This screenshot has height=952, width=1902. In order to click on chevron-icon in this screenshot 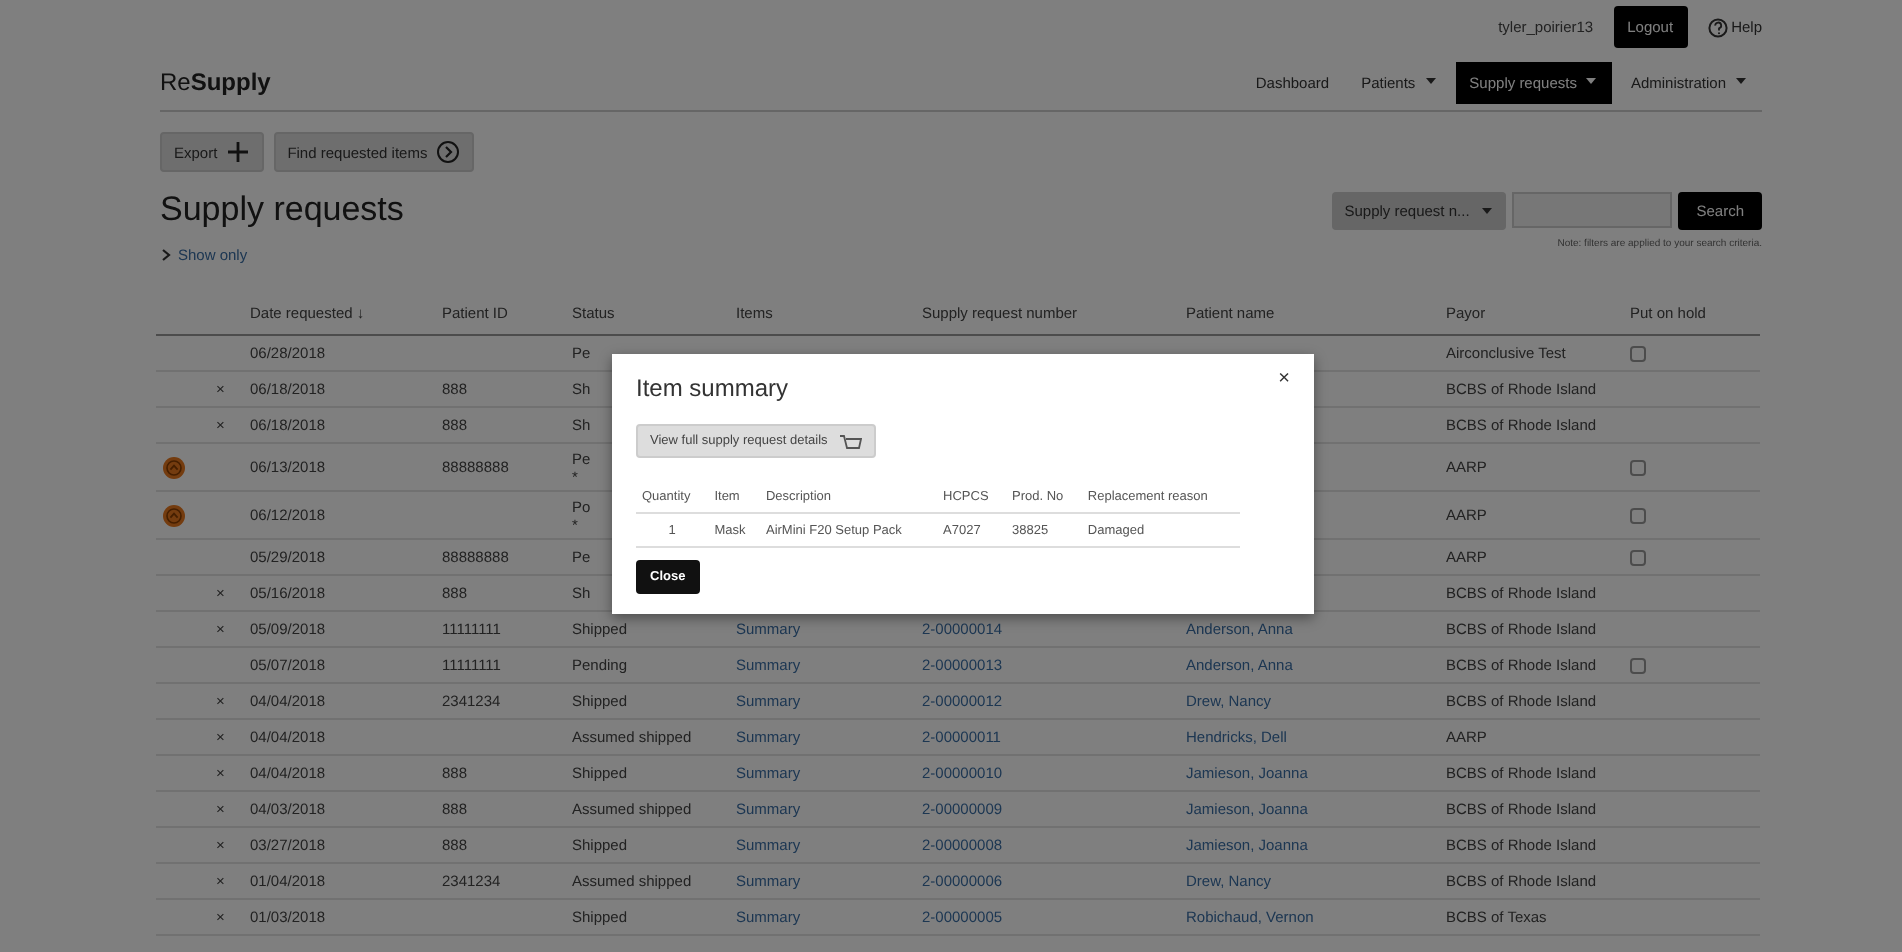, I will do `click(166, 255)`.